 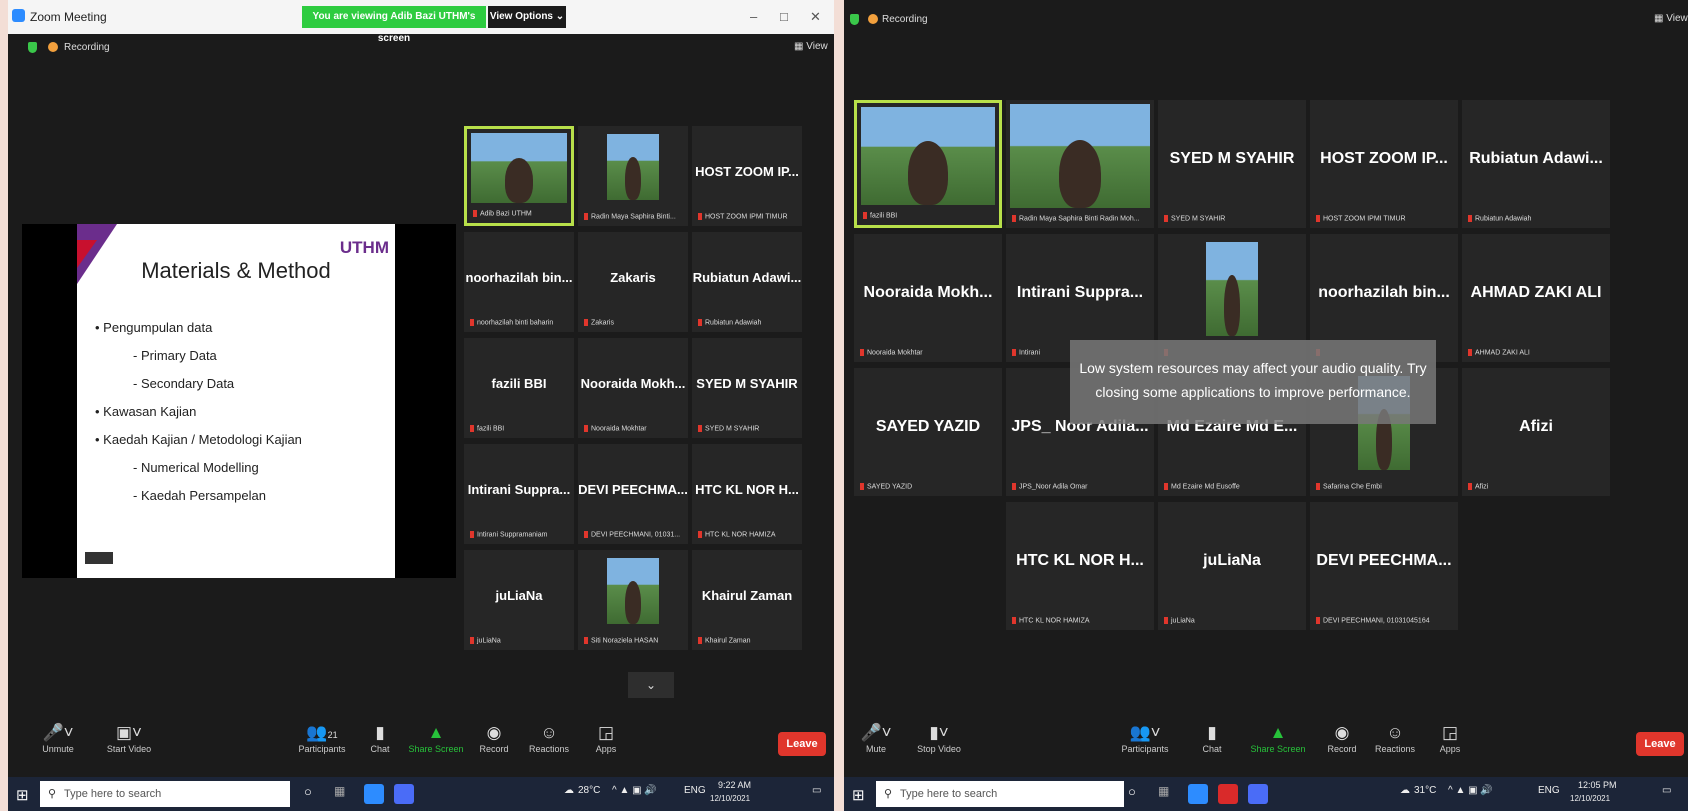 What do you see at coordinates (876, 732) in the screenshot?
I see `mic-icon: 🎤˅` at bounding box center [876, 732].